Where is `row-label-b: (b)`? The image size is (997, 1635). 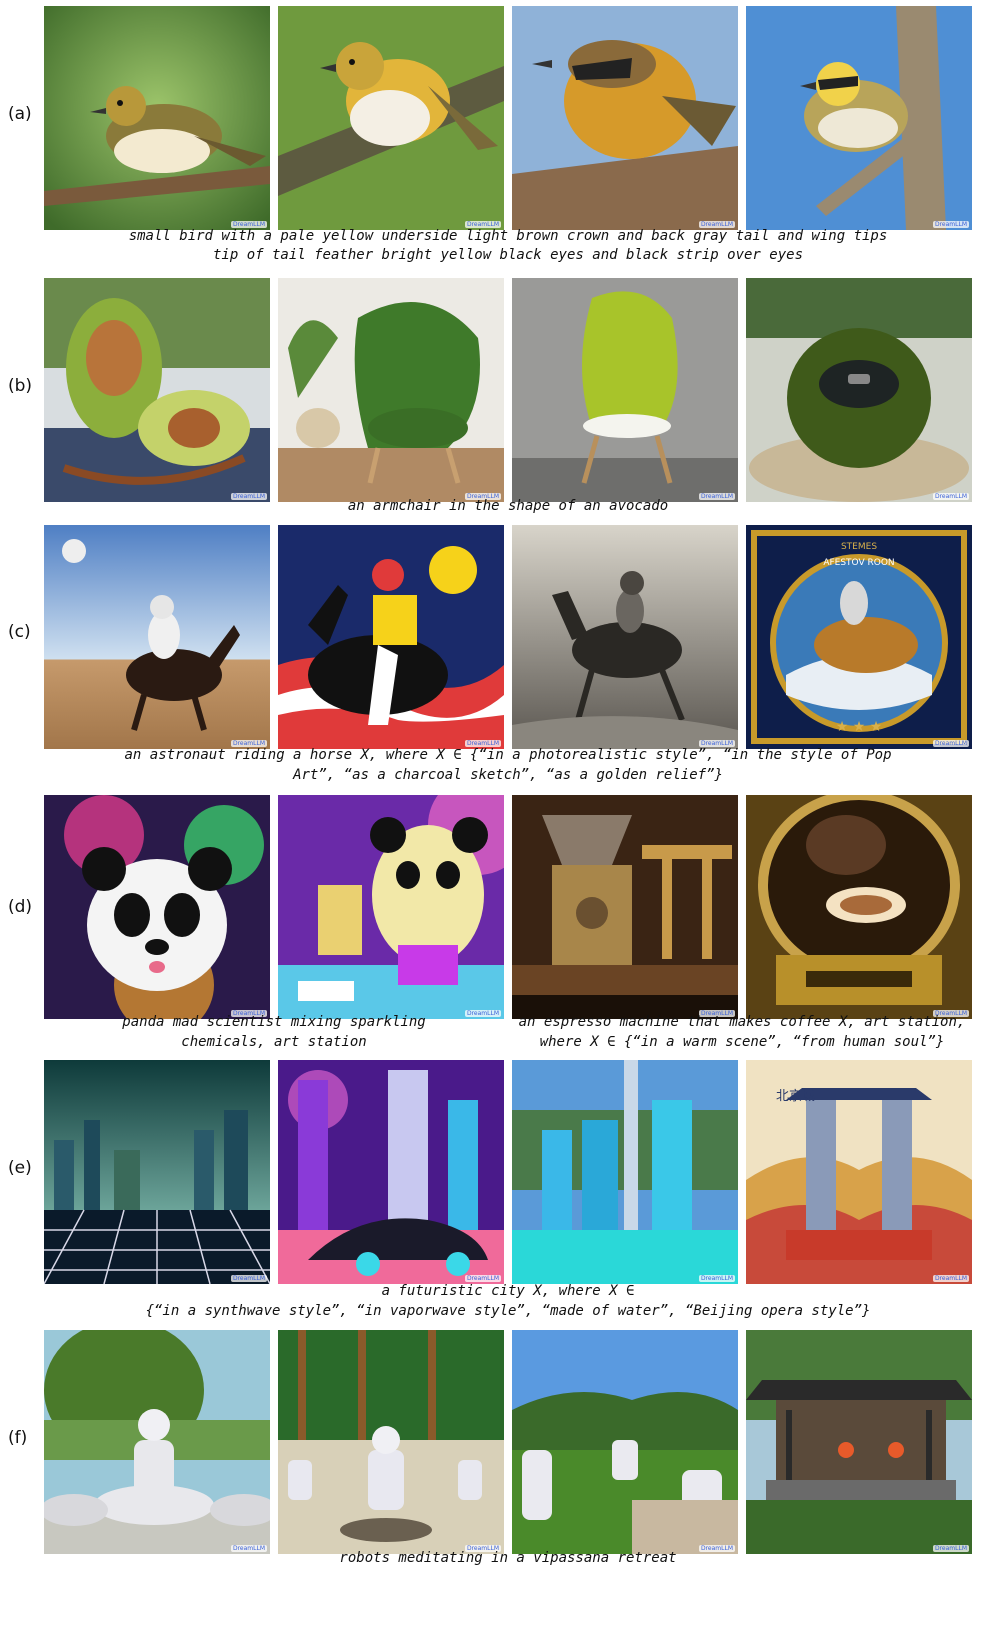 row-label-b: (b) is located at coordinates (20, 386).